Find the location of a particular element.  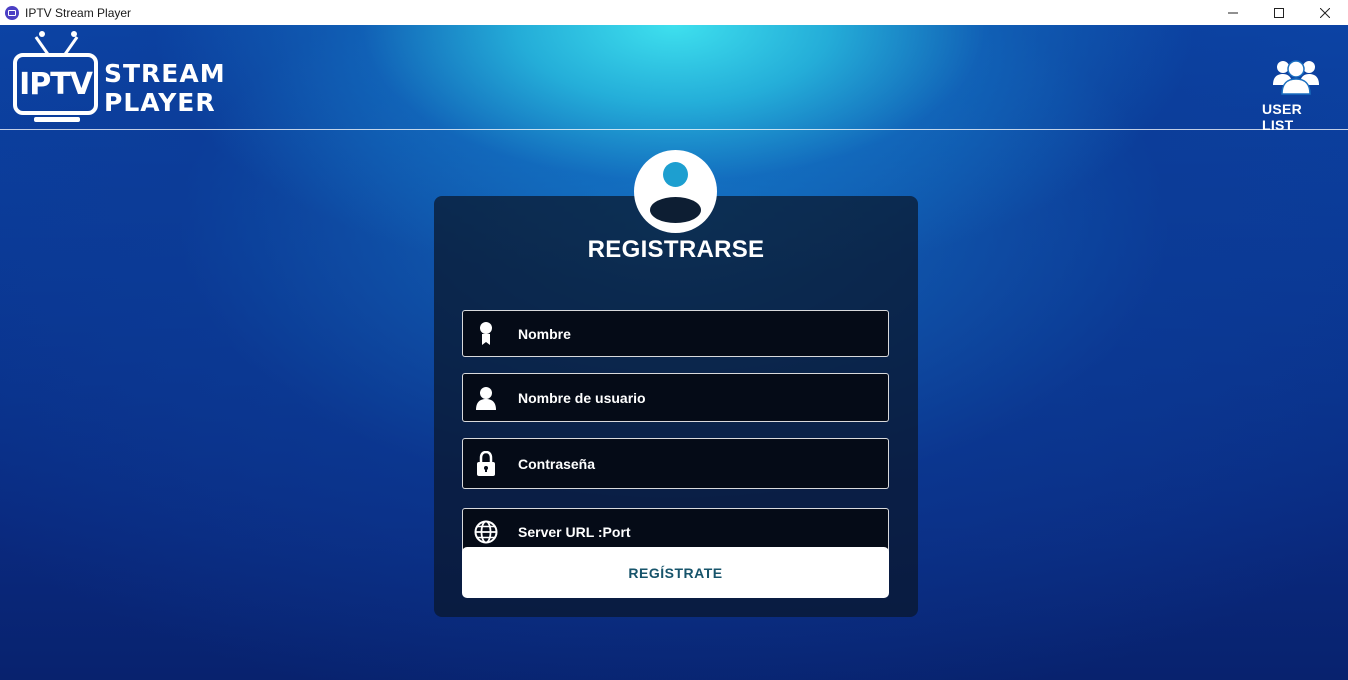

close-icon is located at coordinates (1325, 12).